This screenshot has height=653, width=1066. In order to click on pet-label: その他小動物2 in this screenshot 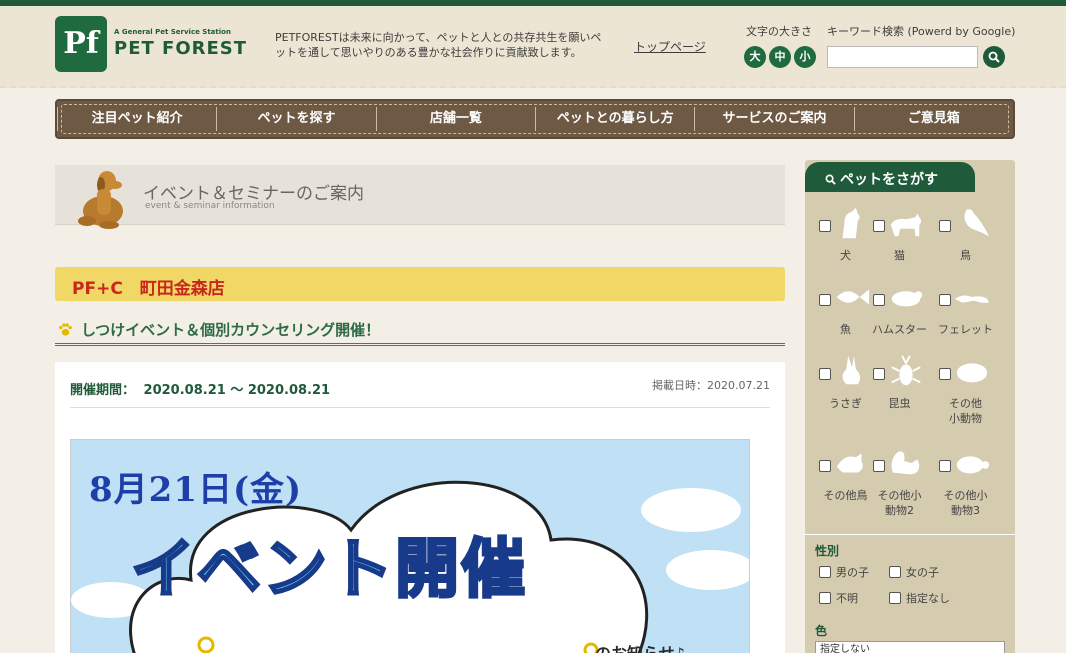, I will do `click(899, 503)`.